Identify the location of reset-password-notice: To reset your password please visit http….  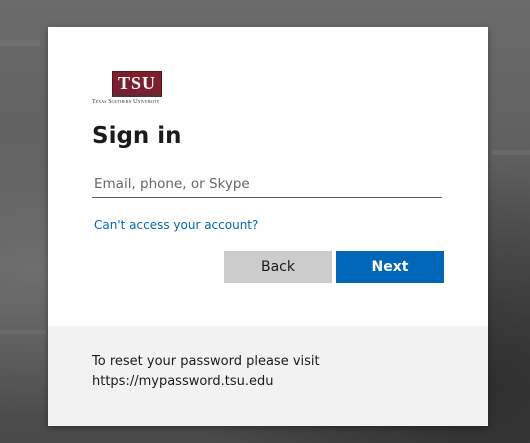
(272, 372).